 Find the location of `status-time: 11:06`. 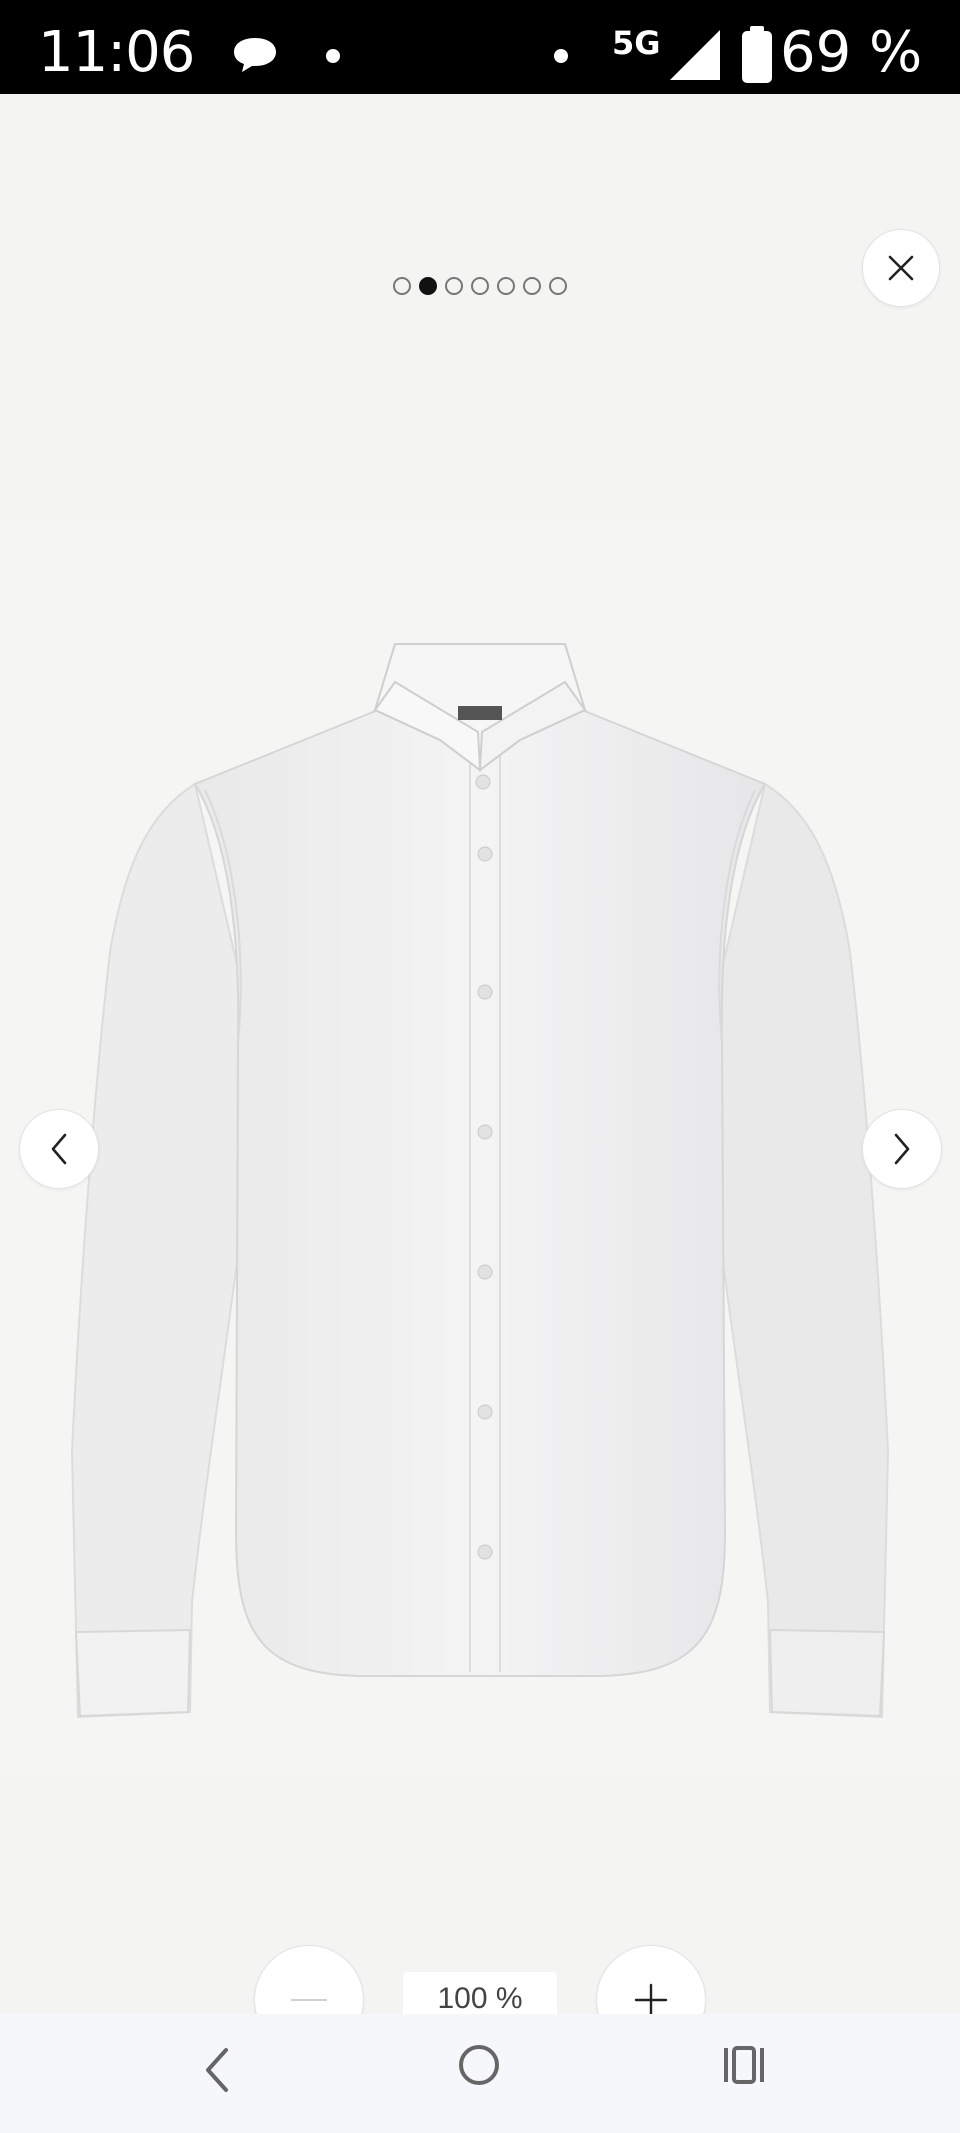

status-time: 11:06 is located at coordinates (116, 52).